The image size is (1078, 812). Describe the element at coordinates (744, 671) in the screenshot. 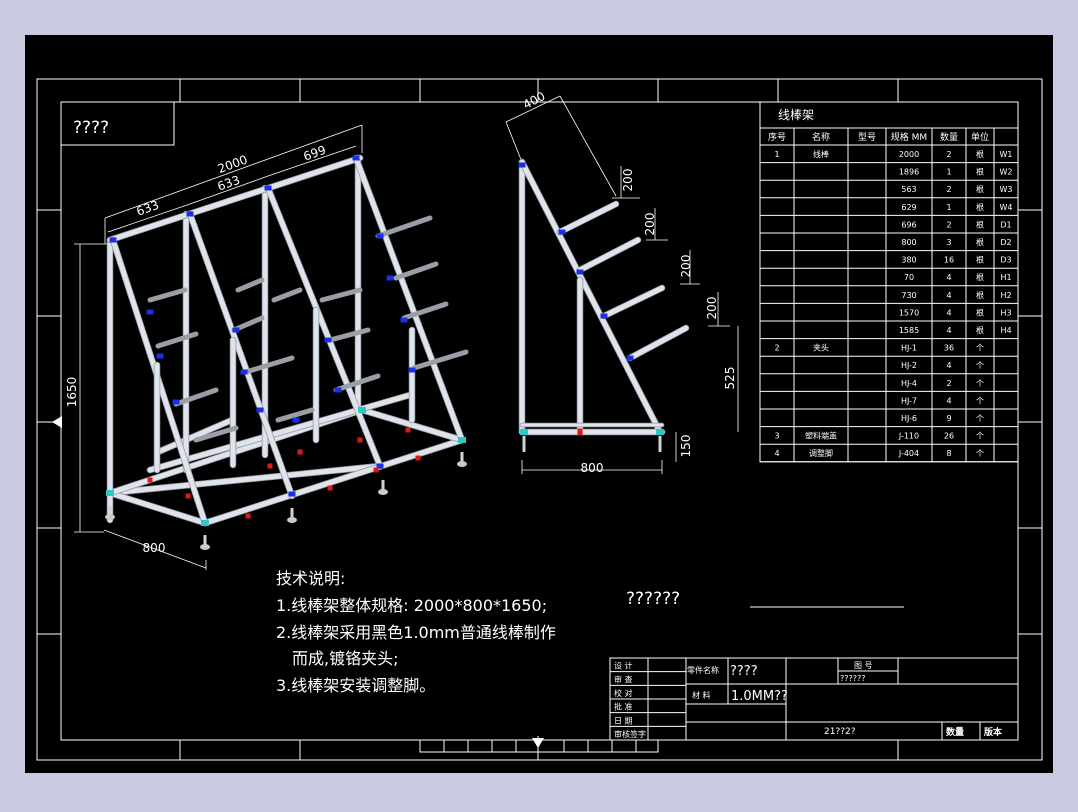

I see `part-name-value: ????` at that location.